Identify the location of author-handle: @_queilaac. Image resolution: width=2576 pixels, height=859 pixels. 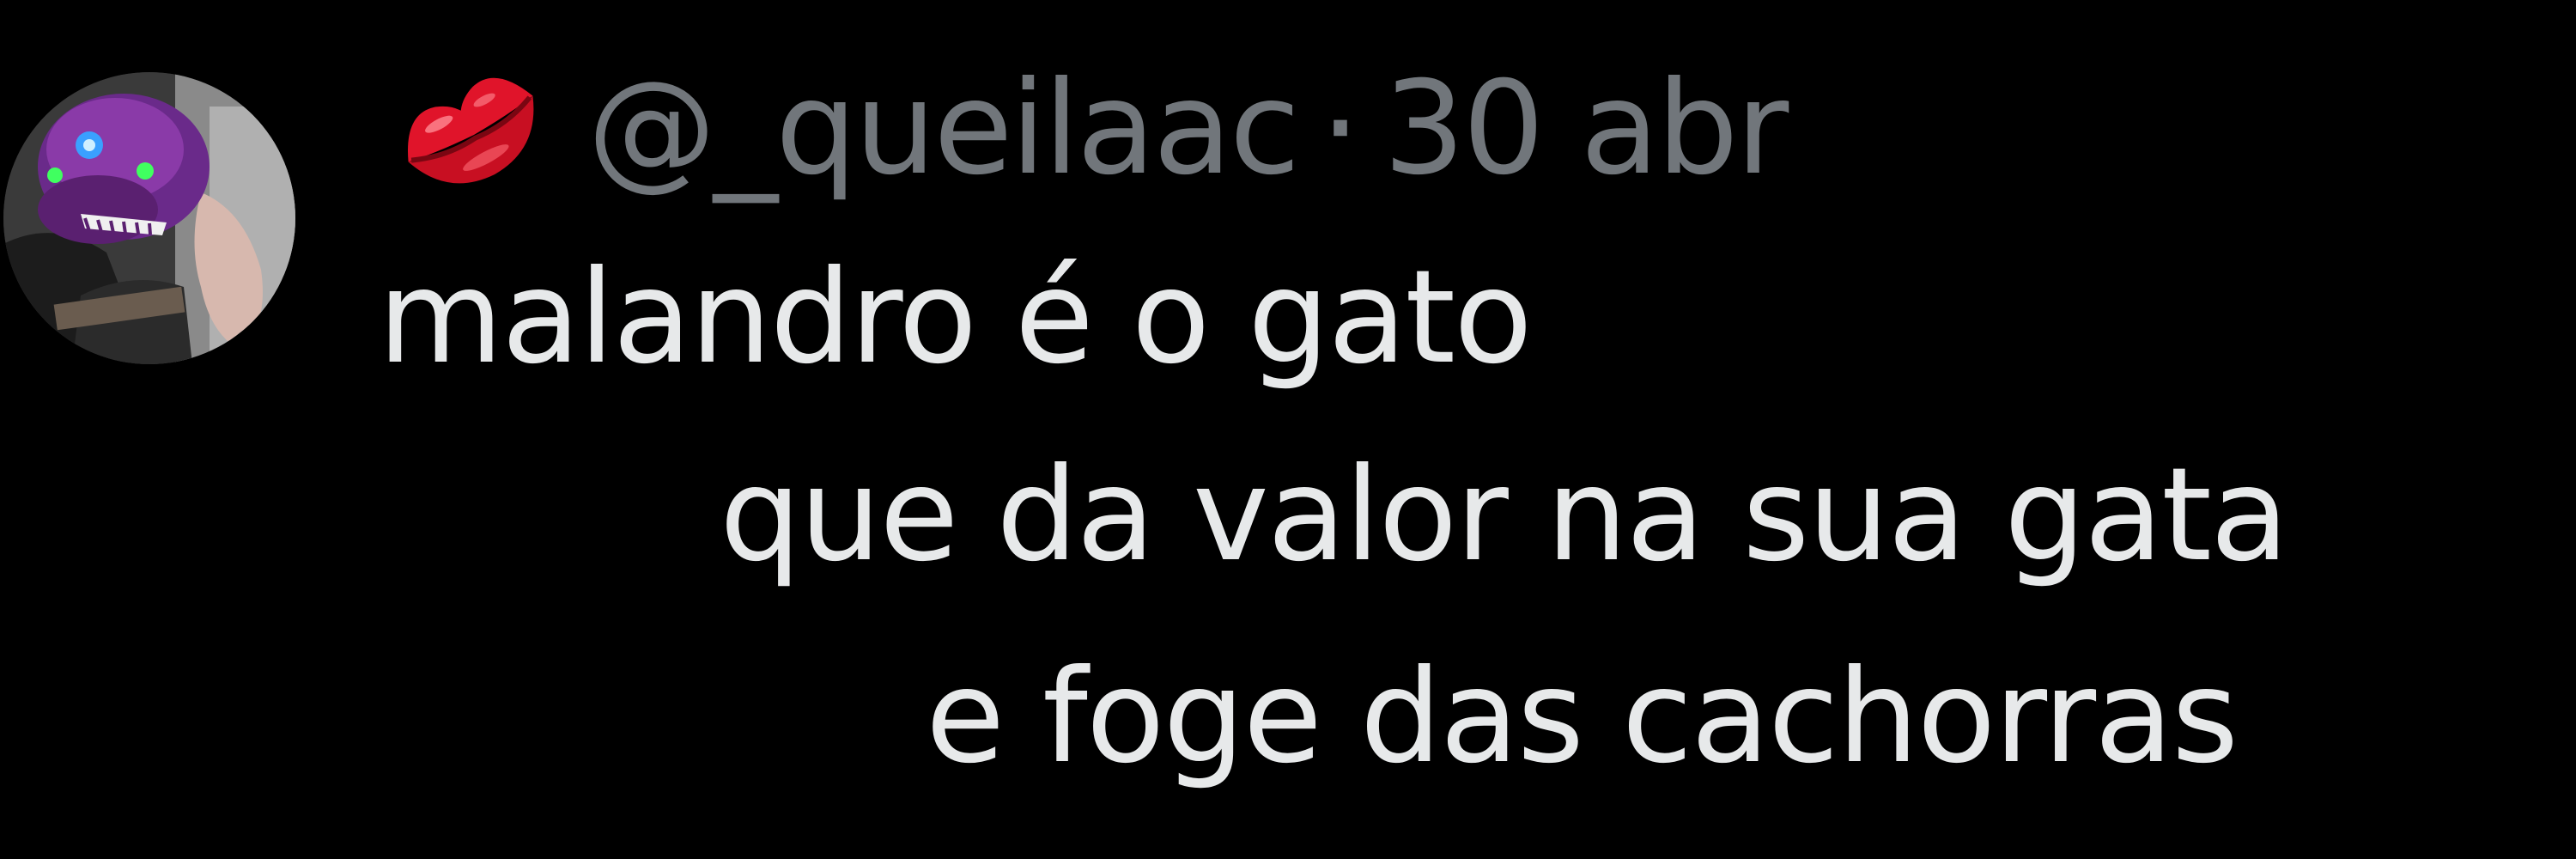
(943, 129).